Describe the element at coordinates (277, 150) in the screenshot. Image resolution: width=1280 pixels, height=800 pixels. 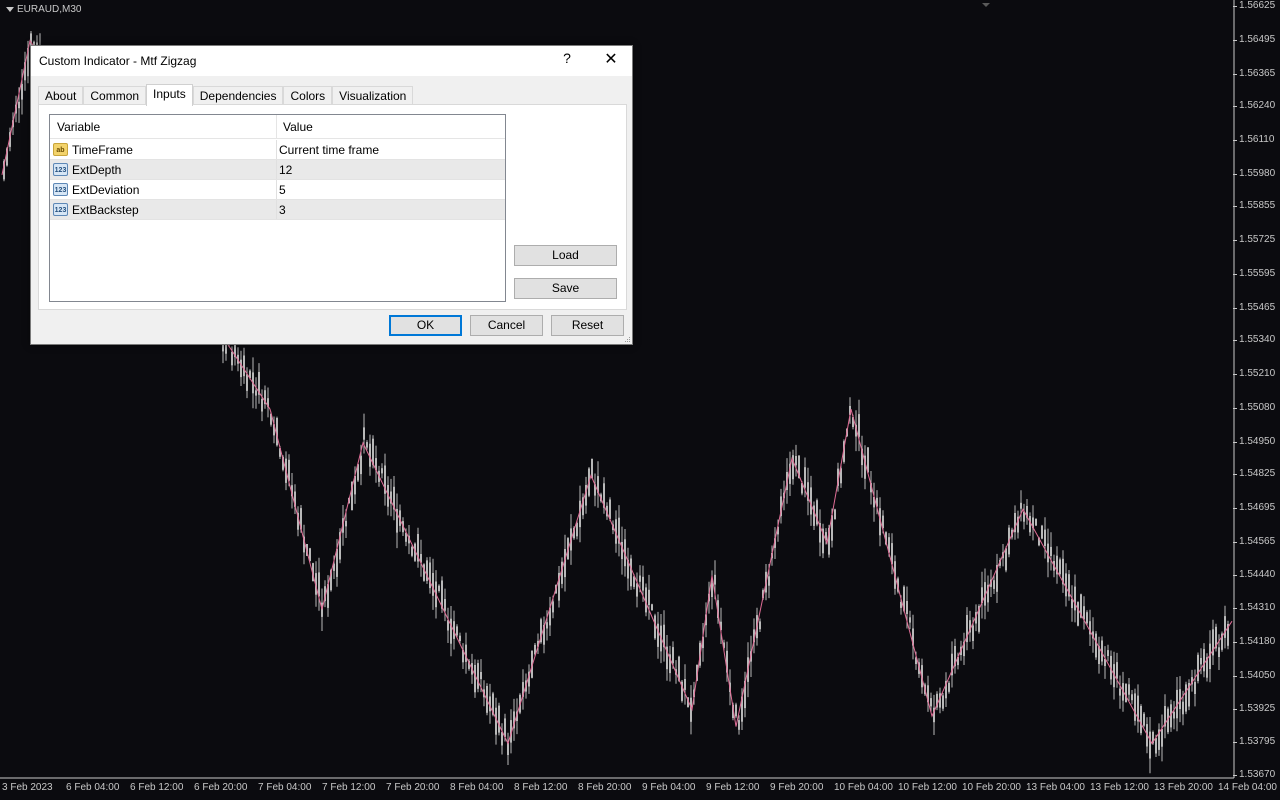
I see `table-row: ab TimeFrame Current time frame` at that location.